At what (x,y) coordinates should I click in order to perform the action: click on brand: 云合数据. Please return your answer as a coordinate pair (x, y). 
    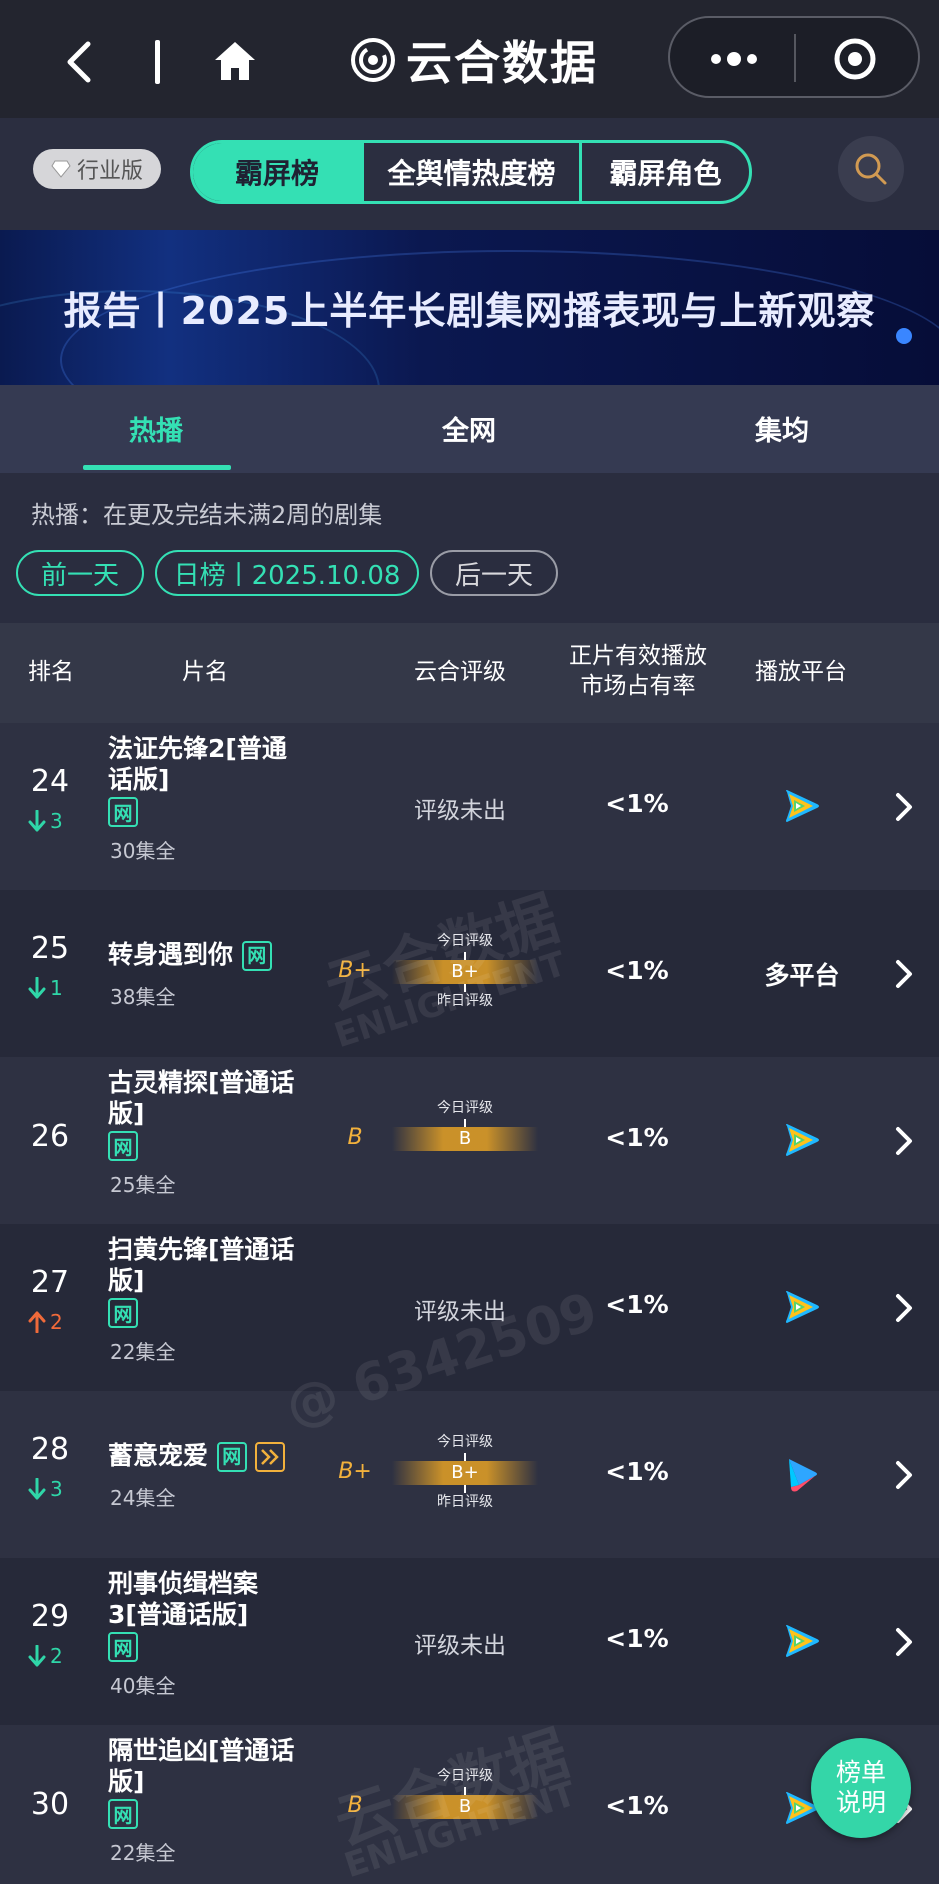
    Looking at the image, I should click on (474, 60).